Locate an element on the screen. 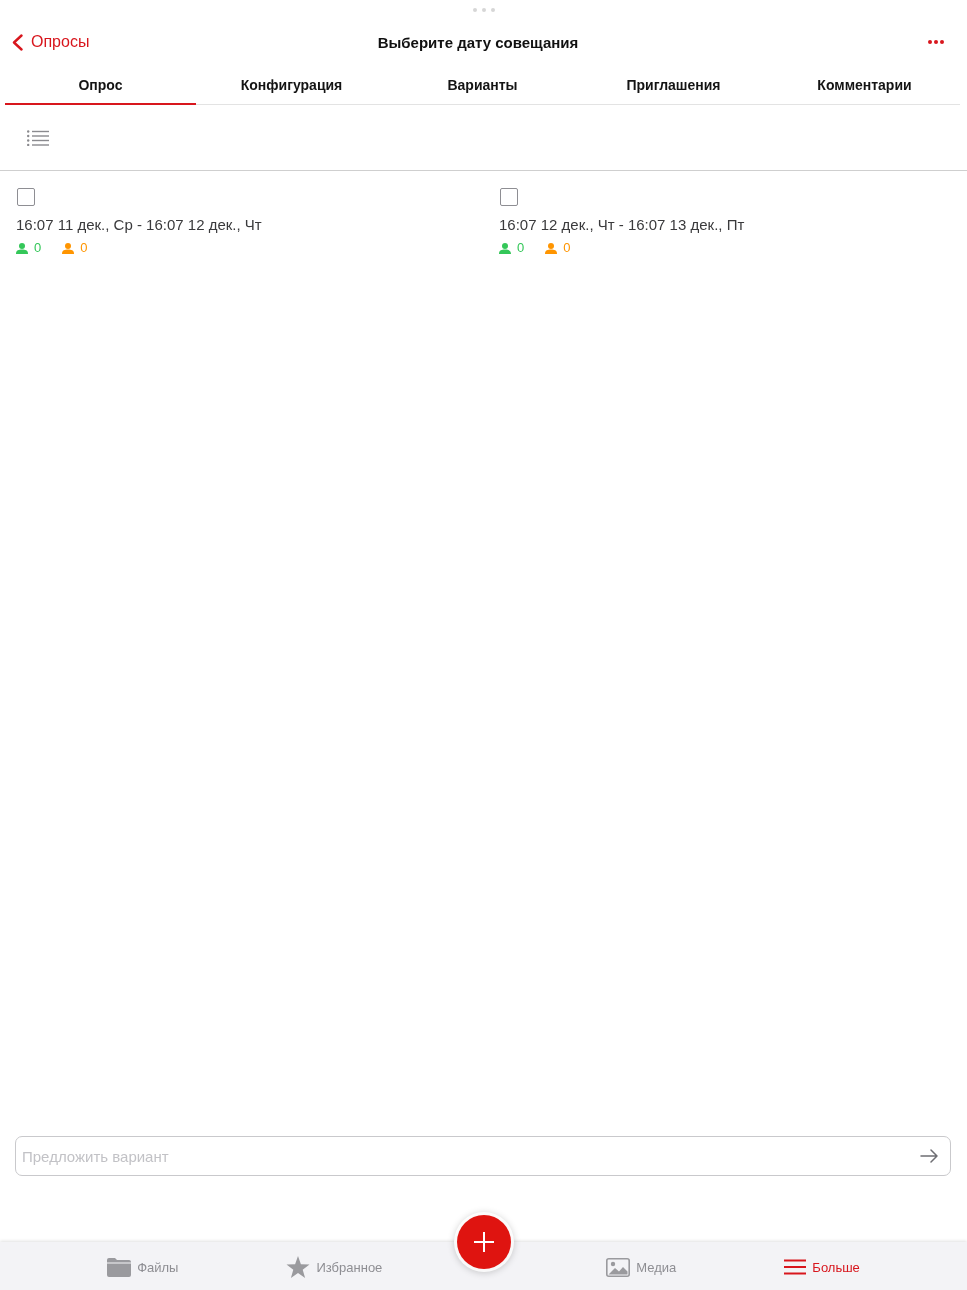 The height and width of the screenshot is (1290, 967). tab: Приглашения is located at coordinates (673, 84).